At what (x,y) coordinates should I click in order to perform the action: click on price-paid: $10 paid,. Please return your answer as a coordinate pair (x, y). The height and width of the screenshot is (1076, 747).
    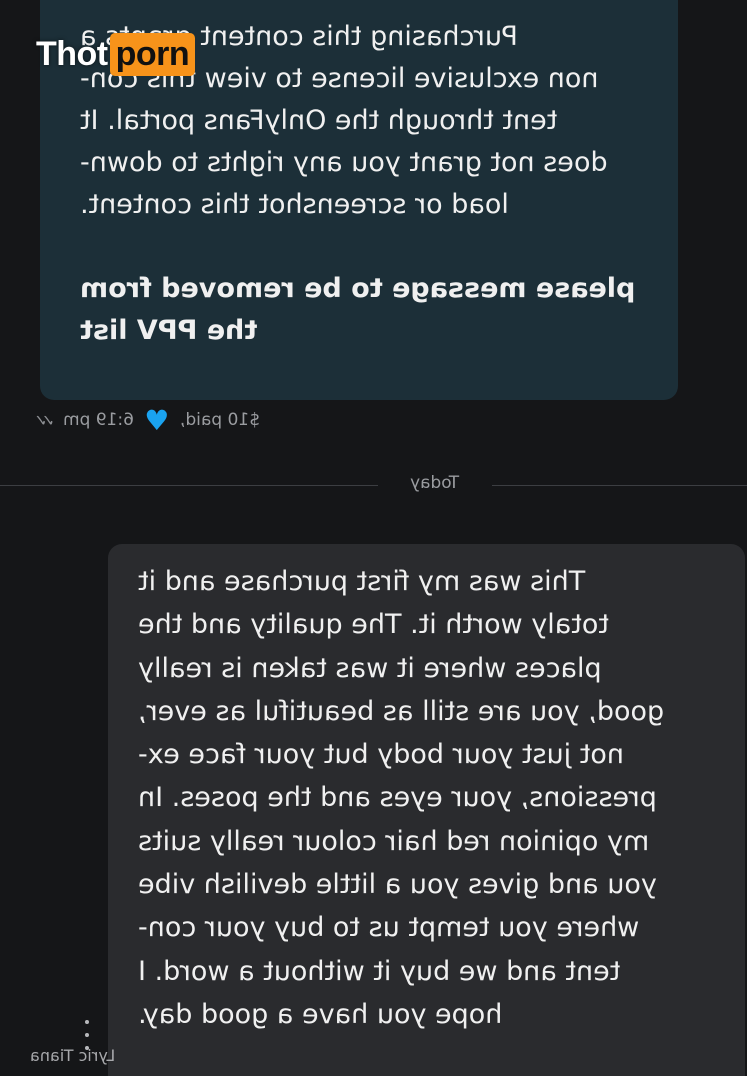
    Looking at the image, I should click on (219, 420).